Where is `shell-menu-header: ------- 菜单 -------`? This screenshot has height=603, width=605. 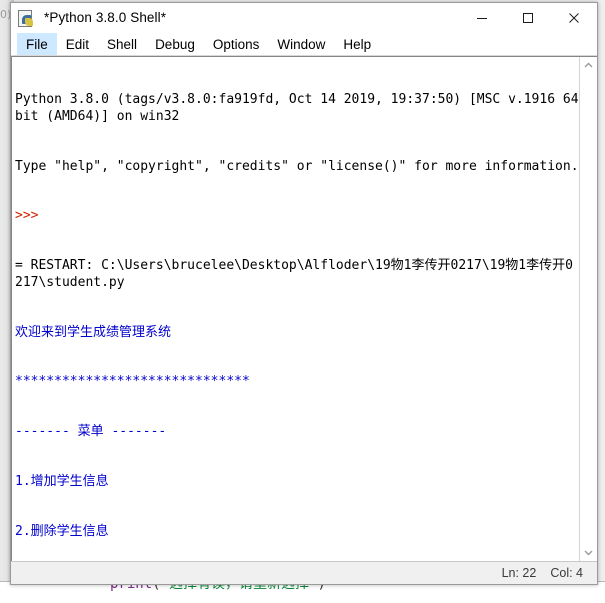
shell-menu-header: ------- 菜单 ------- is located at coordinates (91, 432).